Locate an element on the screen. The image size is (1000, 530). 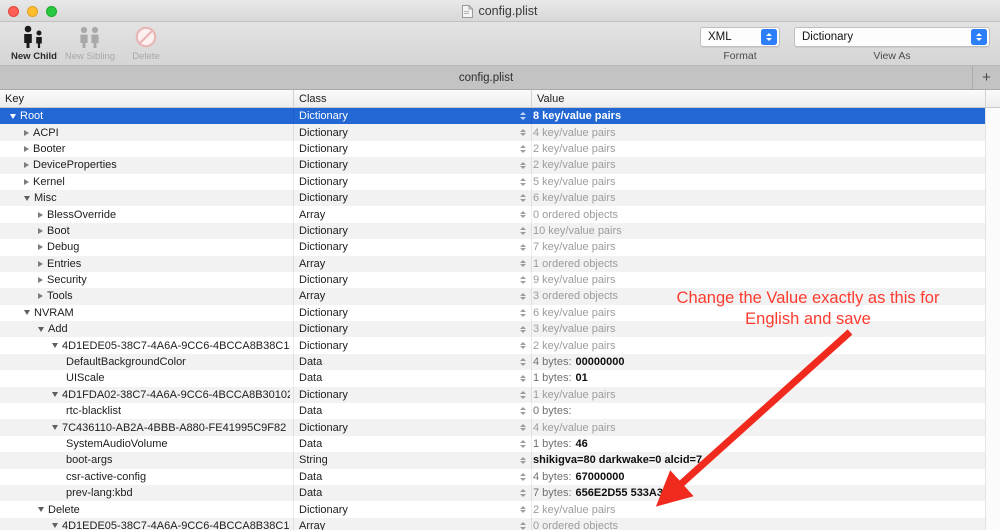
row-key-cell: BlessOverride is located at coordinates (164, 214).